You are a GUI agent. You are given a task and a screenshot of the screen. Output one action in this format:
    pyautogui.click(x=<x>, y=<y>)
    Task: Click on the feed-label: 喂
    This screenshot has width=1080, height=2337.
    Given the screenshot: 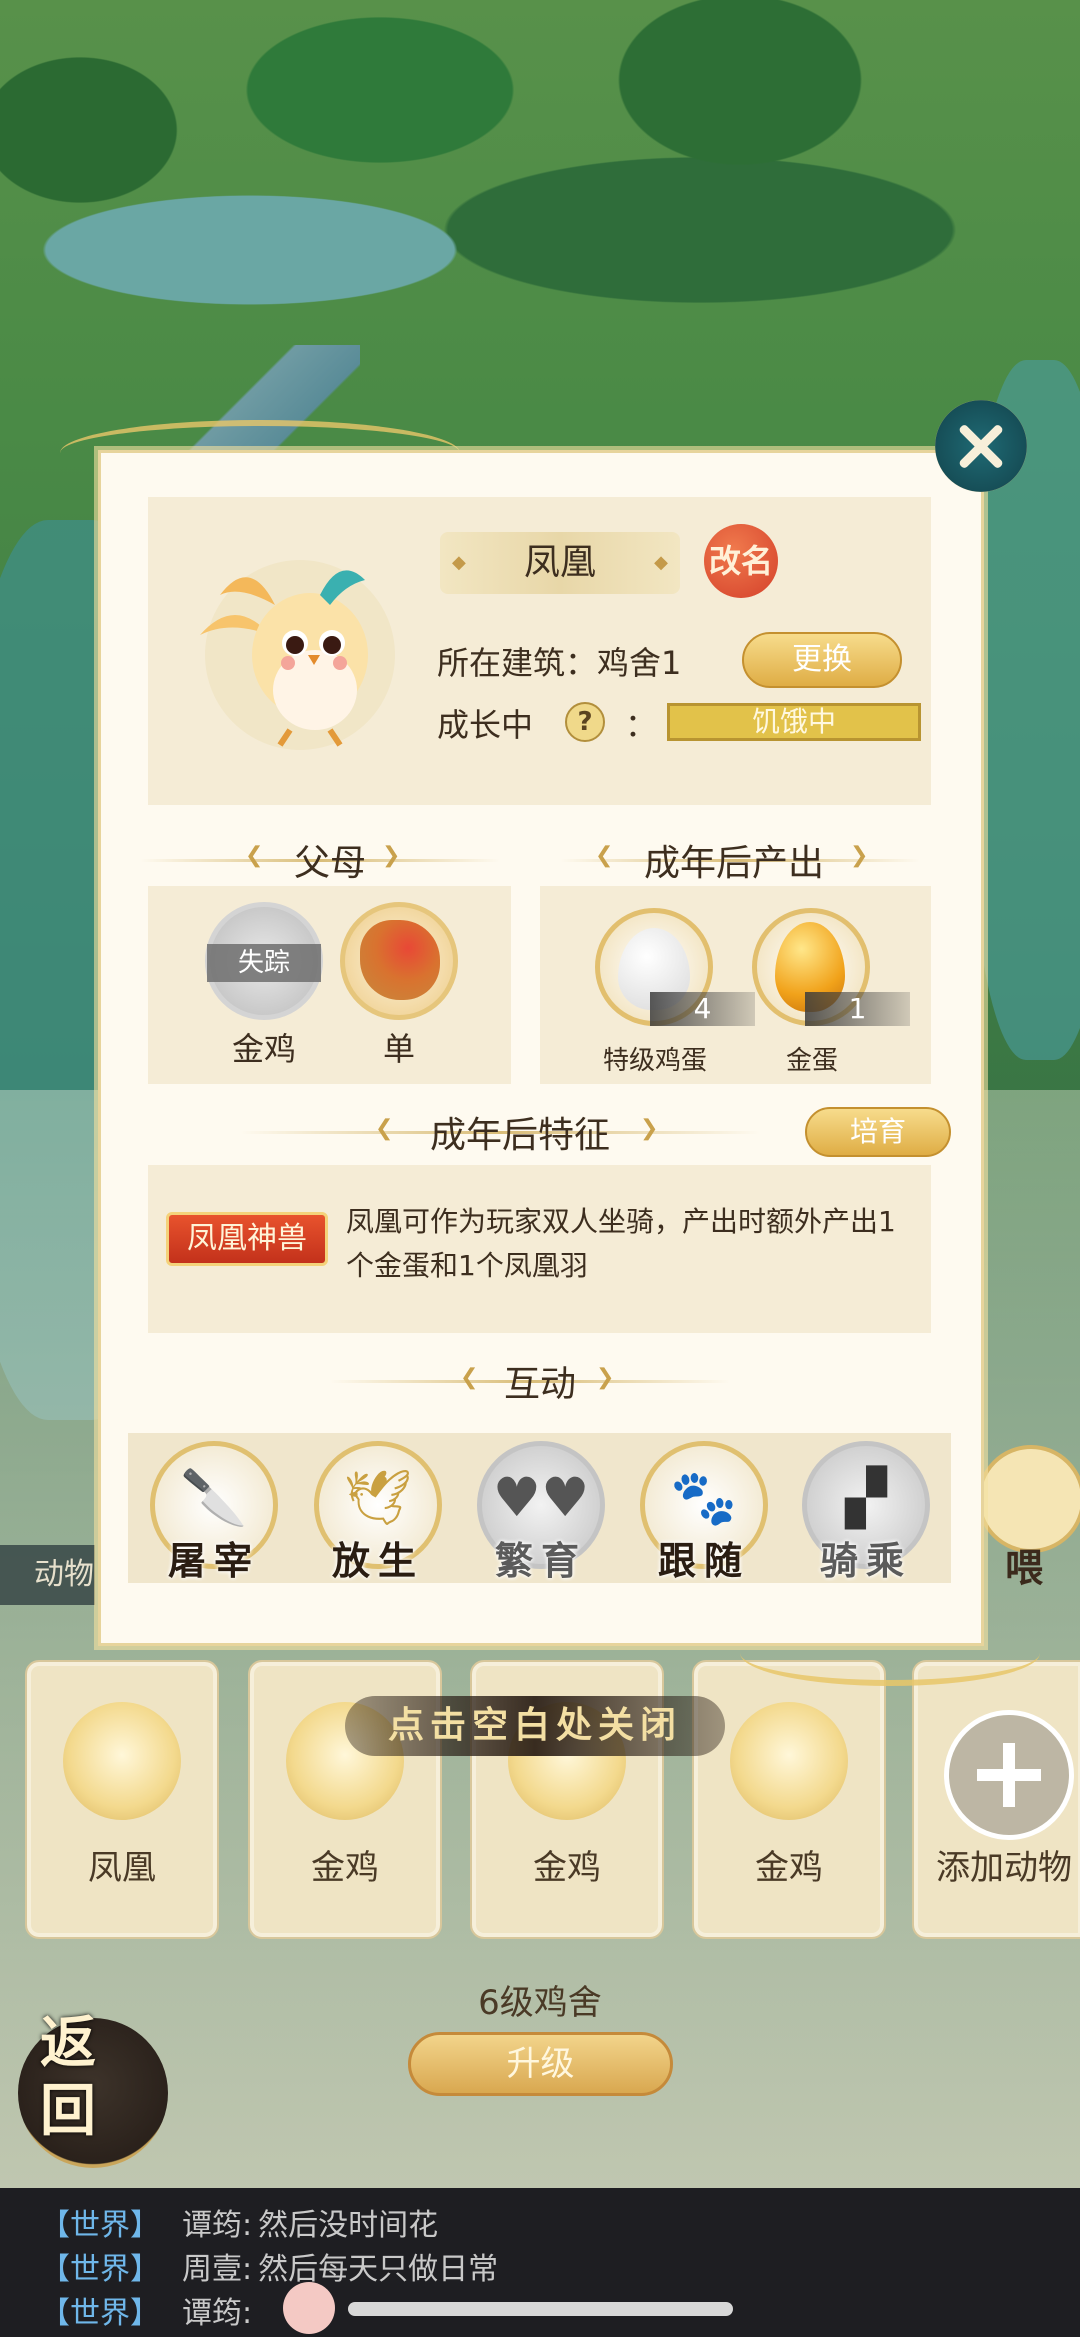 What is the action you would take?
    pyautogui.click(x=1024, y=1568)
    